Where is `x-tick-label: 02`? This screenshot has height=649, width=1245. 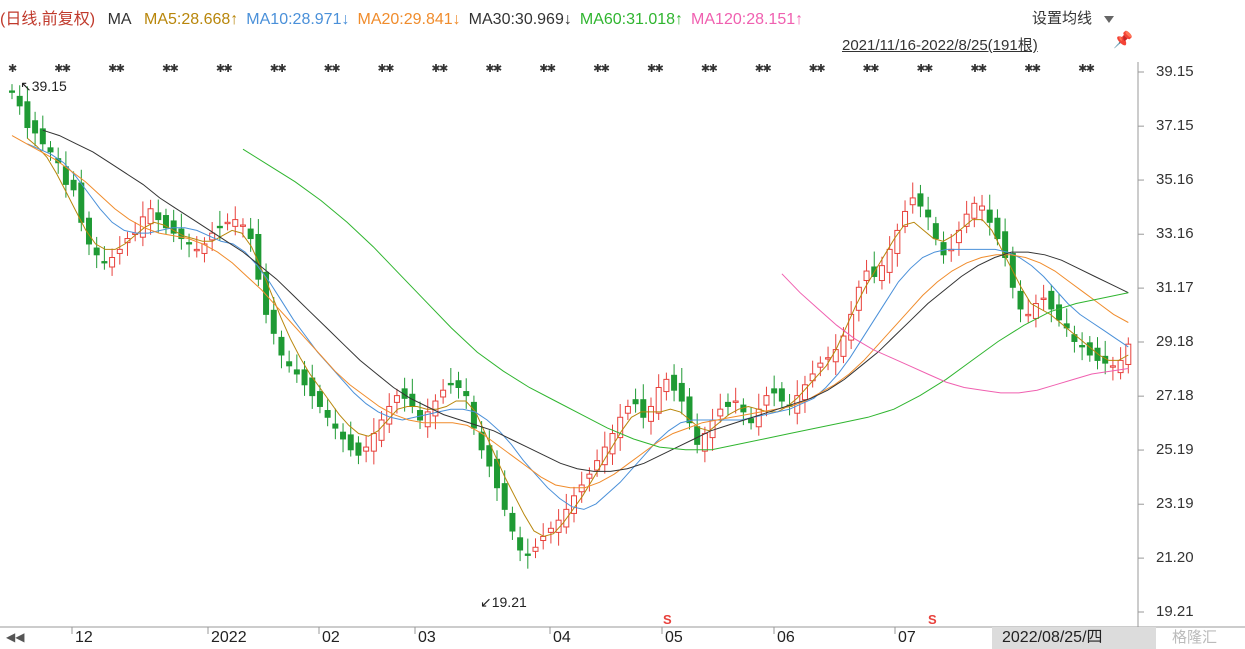
x-tick-label: 02 is located at coordinates (331, 637).